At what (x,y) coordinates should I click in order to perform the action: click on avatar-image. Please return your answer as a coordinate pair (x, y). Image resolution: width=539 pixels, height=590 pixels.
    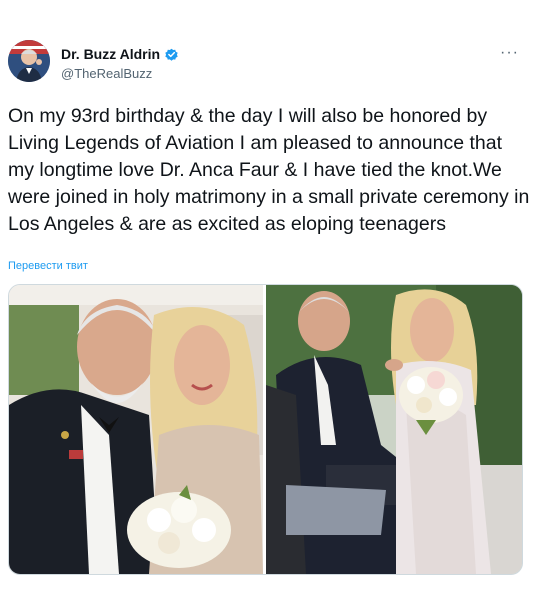
    Looking at the image, I should click on (29, 61).